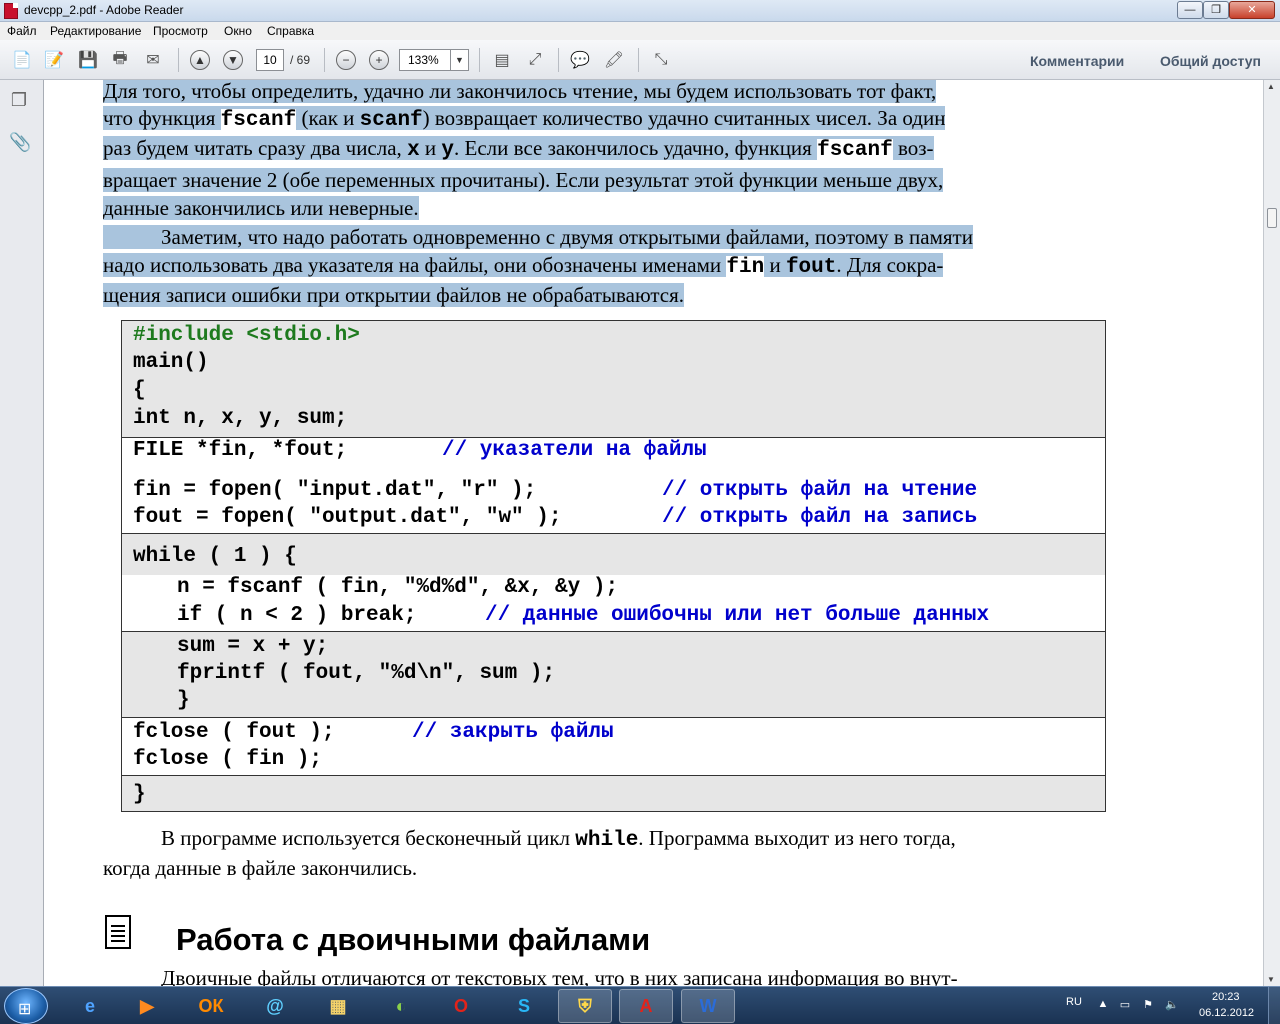 The width and height of the screenshot is (1280, 1024). Describe the element at coordinates (290, 31) in the screenshot. I see `menu-help: Справка` at that location.